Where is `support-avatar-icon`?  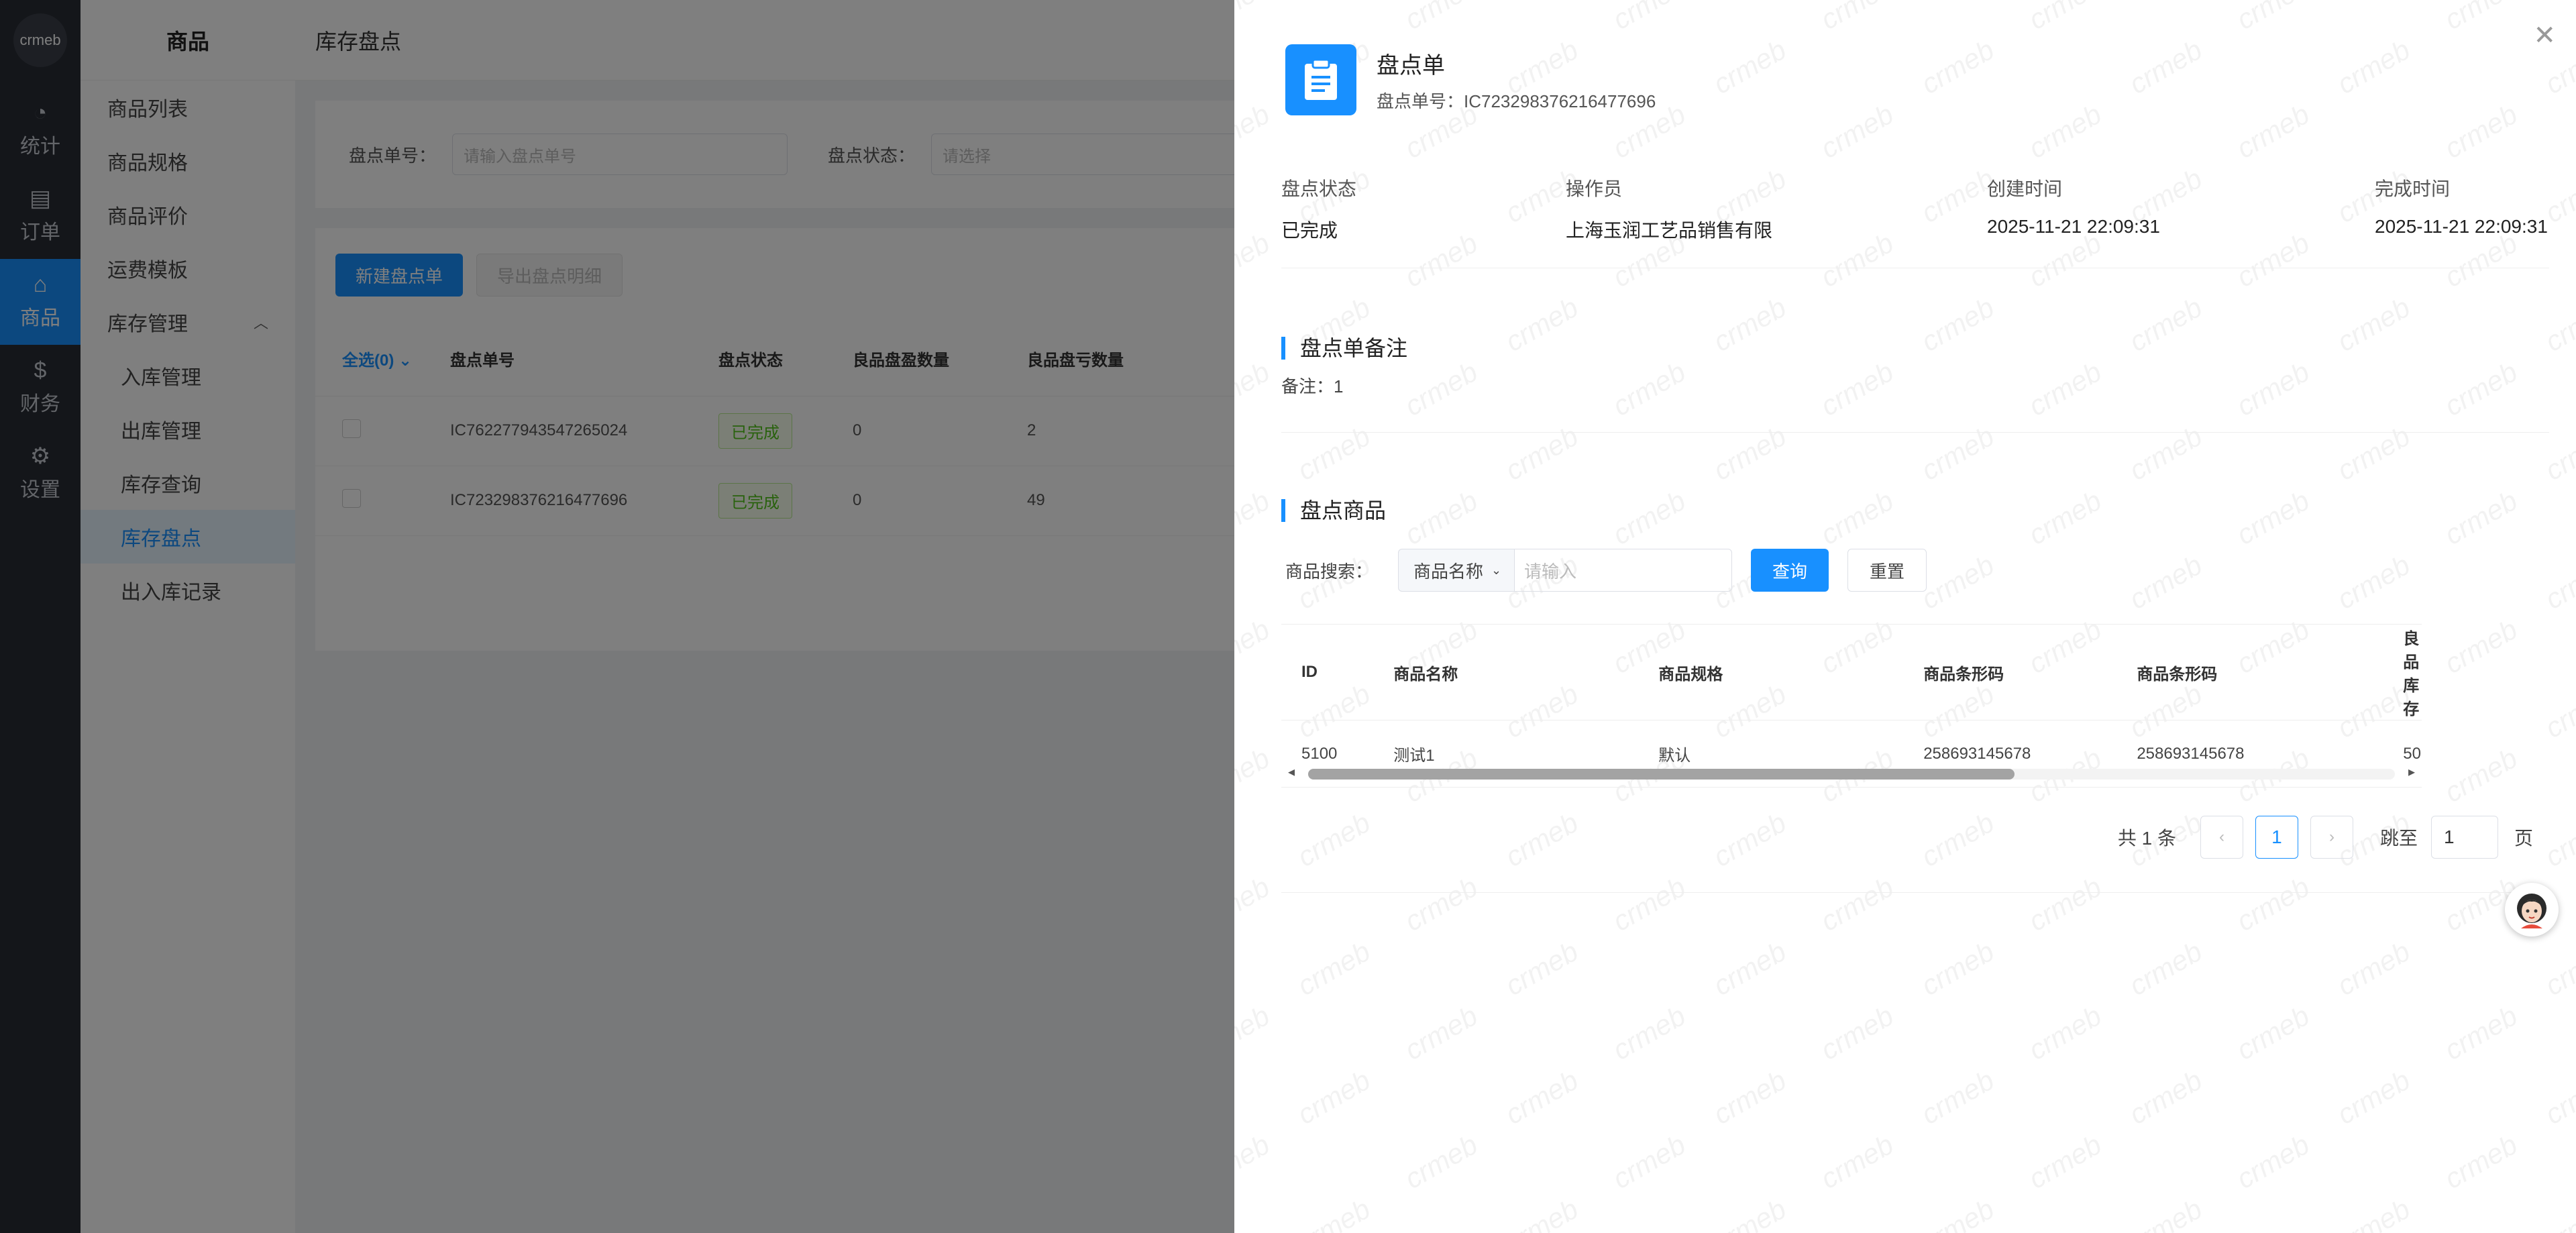 support-avatar-icon is located at coordinates (2531, 911).